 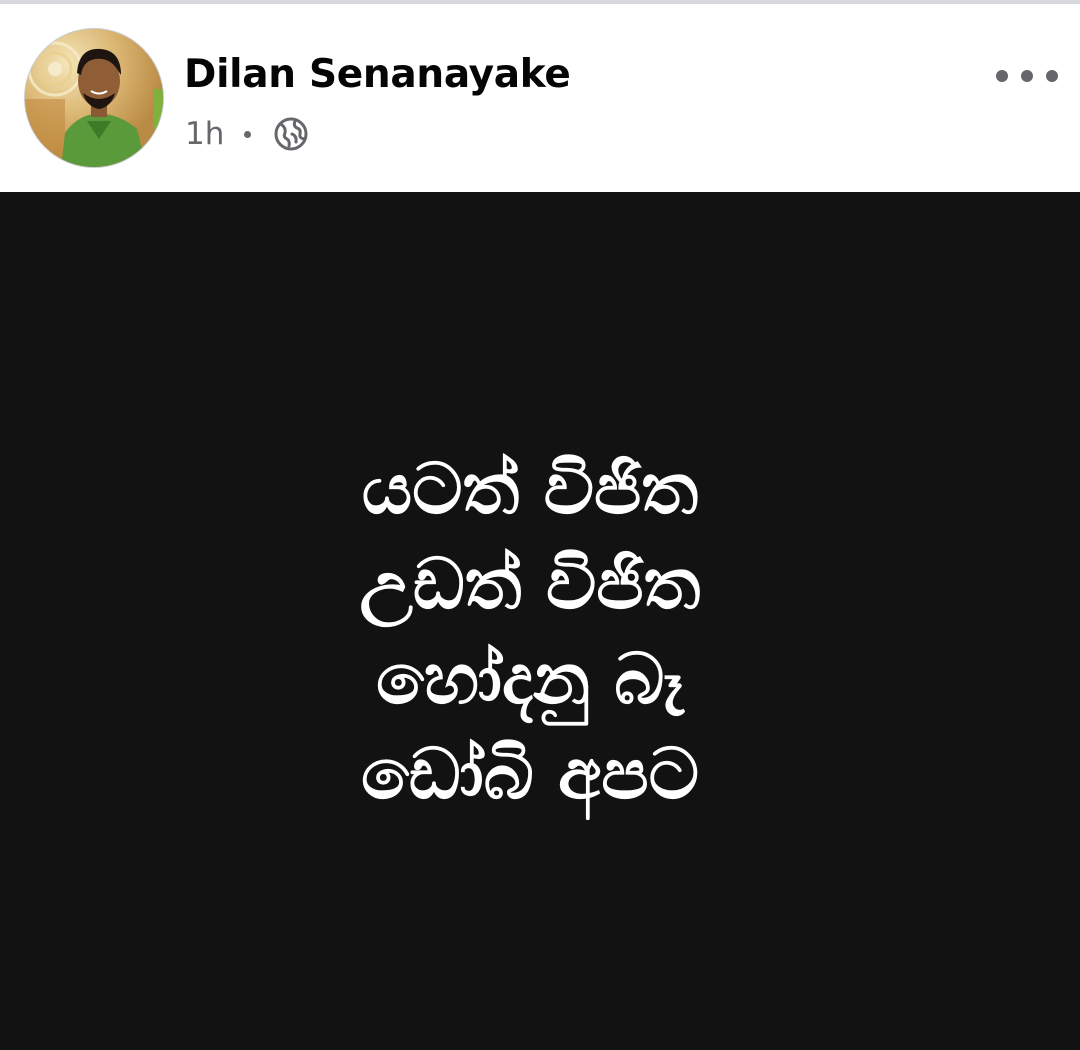 What do you see at coordinates (530, 774) in the screenshot?
I see `post-text-line: ඩෝබි අපට` at bounding box center [530, 774].